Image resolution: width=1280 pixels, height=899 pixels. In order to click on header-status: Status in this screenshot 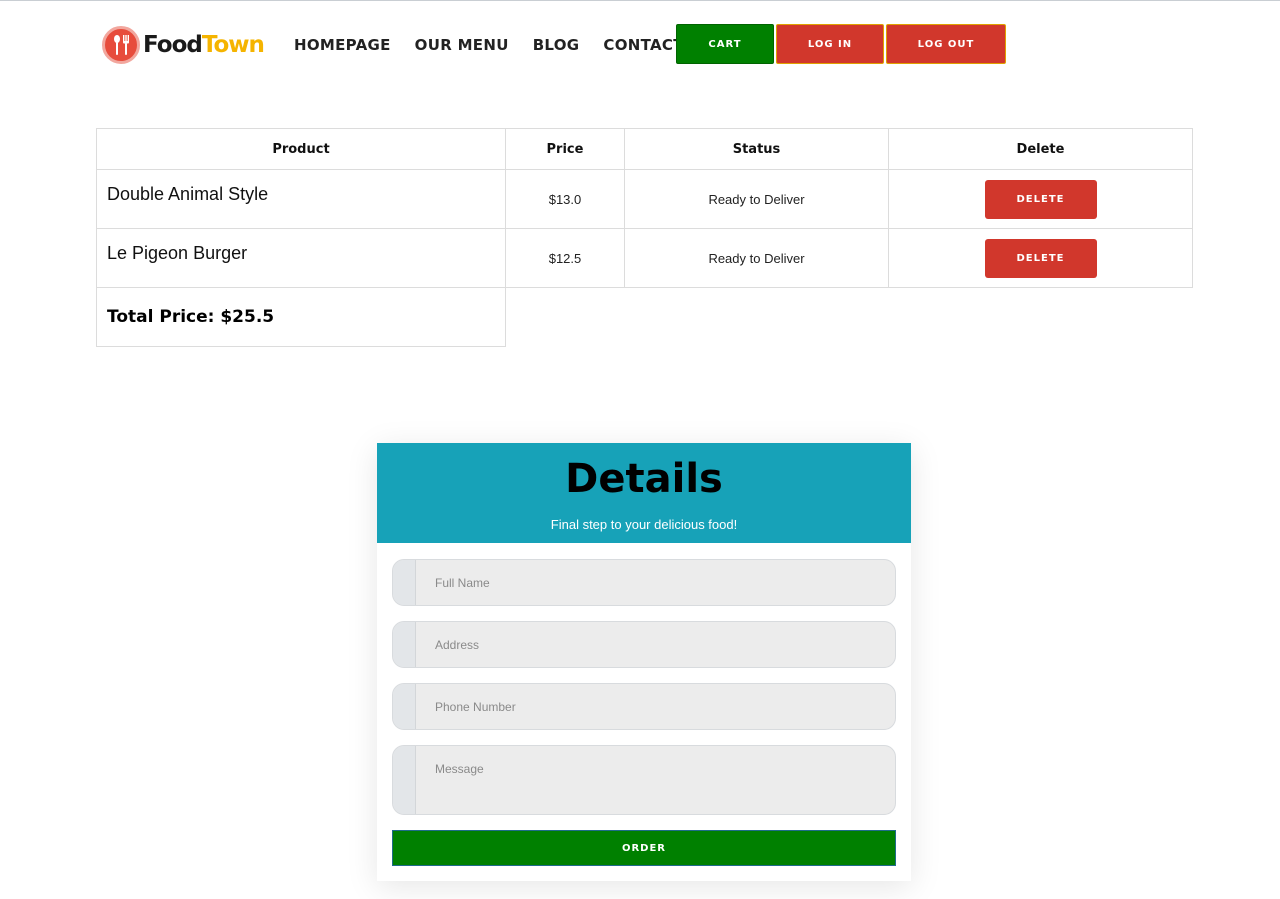, I will do `click(756, 149)`.